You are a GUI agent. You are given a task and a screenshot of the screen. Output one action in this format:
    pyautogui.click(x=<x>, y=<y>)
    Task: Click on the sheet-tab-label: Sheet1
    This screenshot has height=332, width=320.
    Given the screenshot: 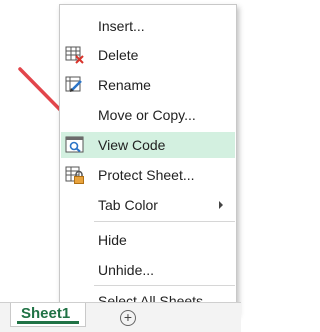 What is the action you would take?
    pyautogui.click(x=46, y=313)
    